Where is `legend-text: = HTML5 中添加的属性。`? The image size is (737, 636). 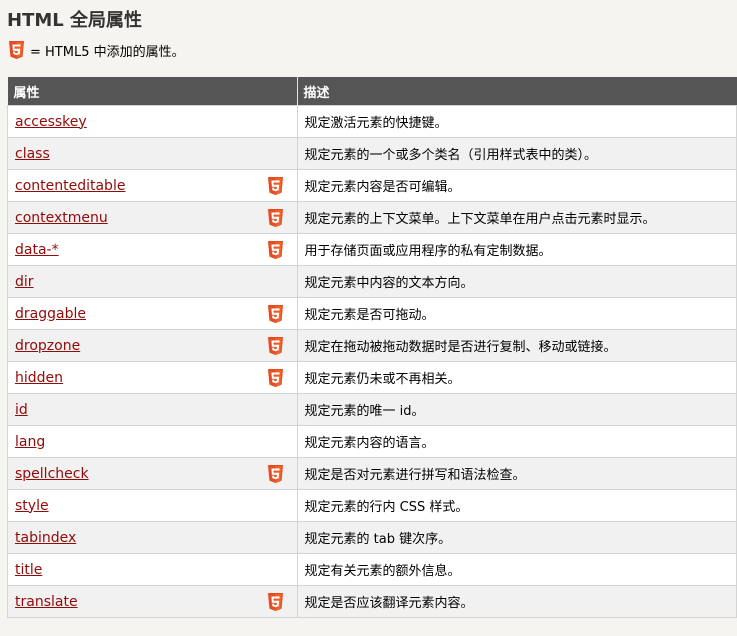
legend-text: = HTML5 中添加的属性。 is located at coordinates (107, 52).